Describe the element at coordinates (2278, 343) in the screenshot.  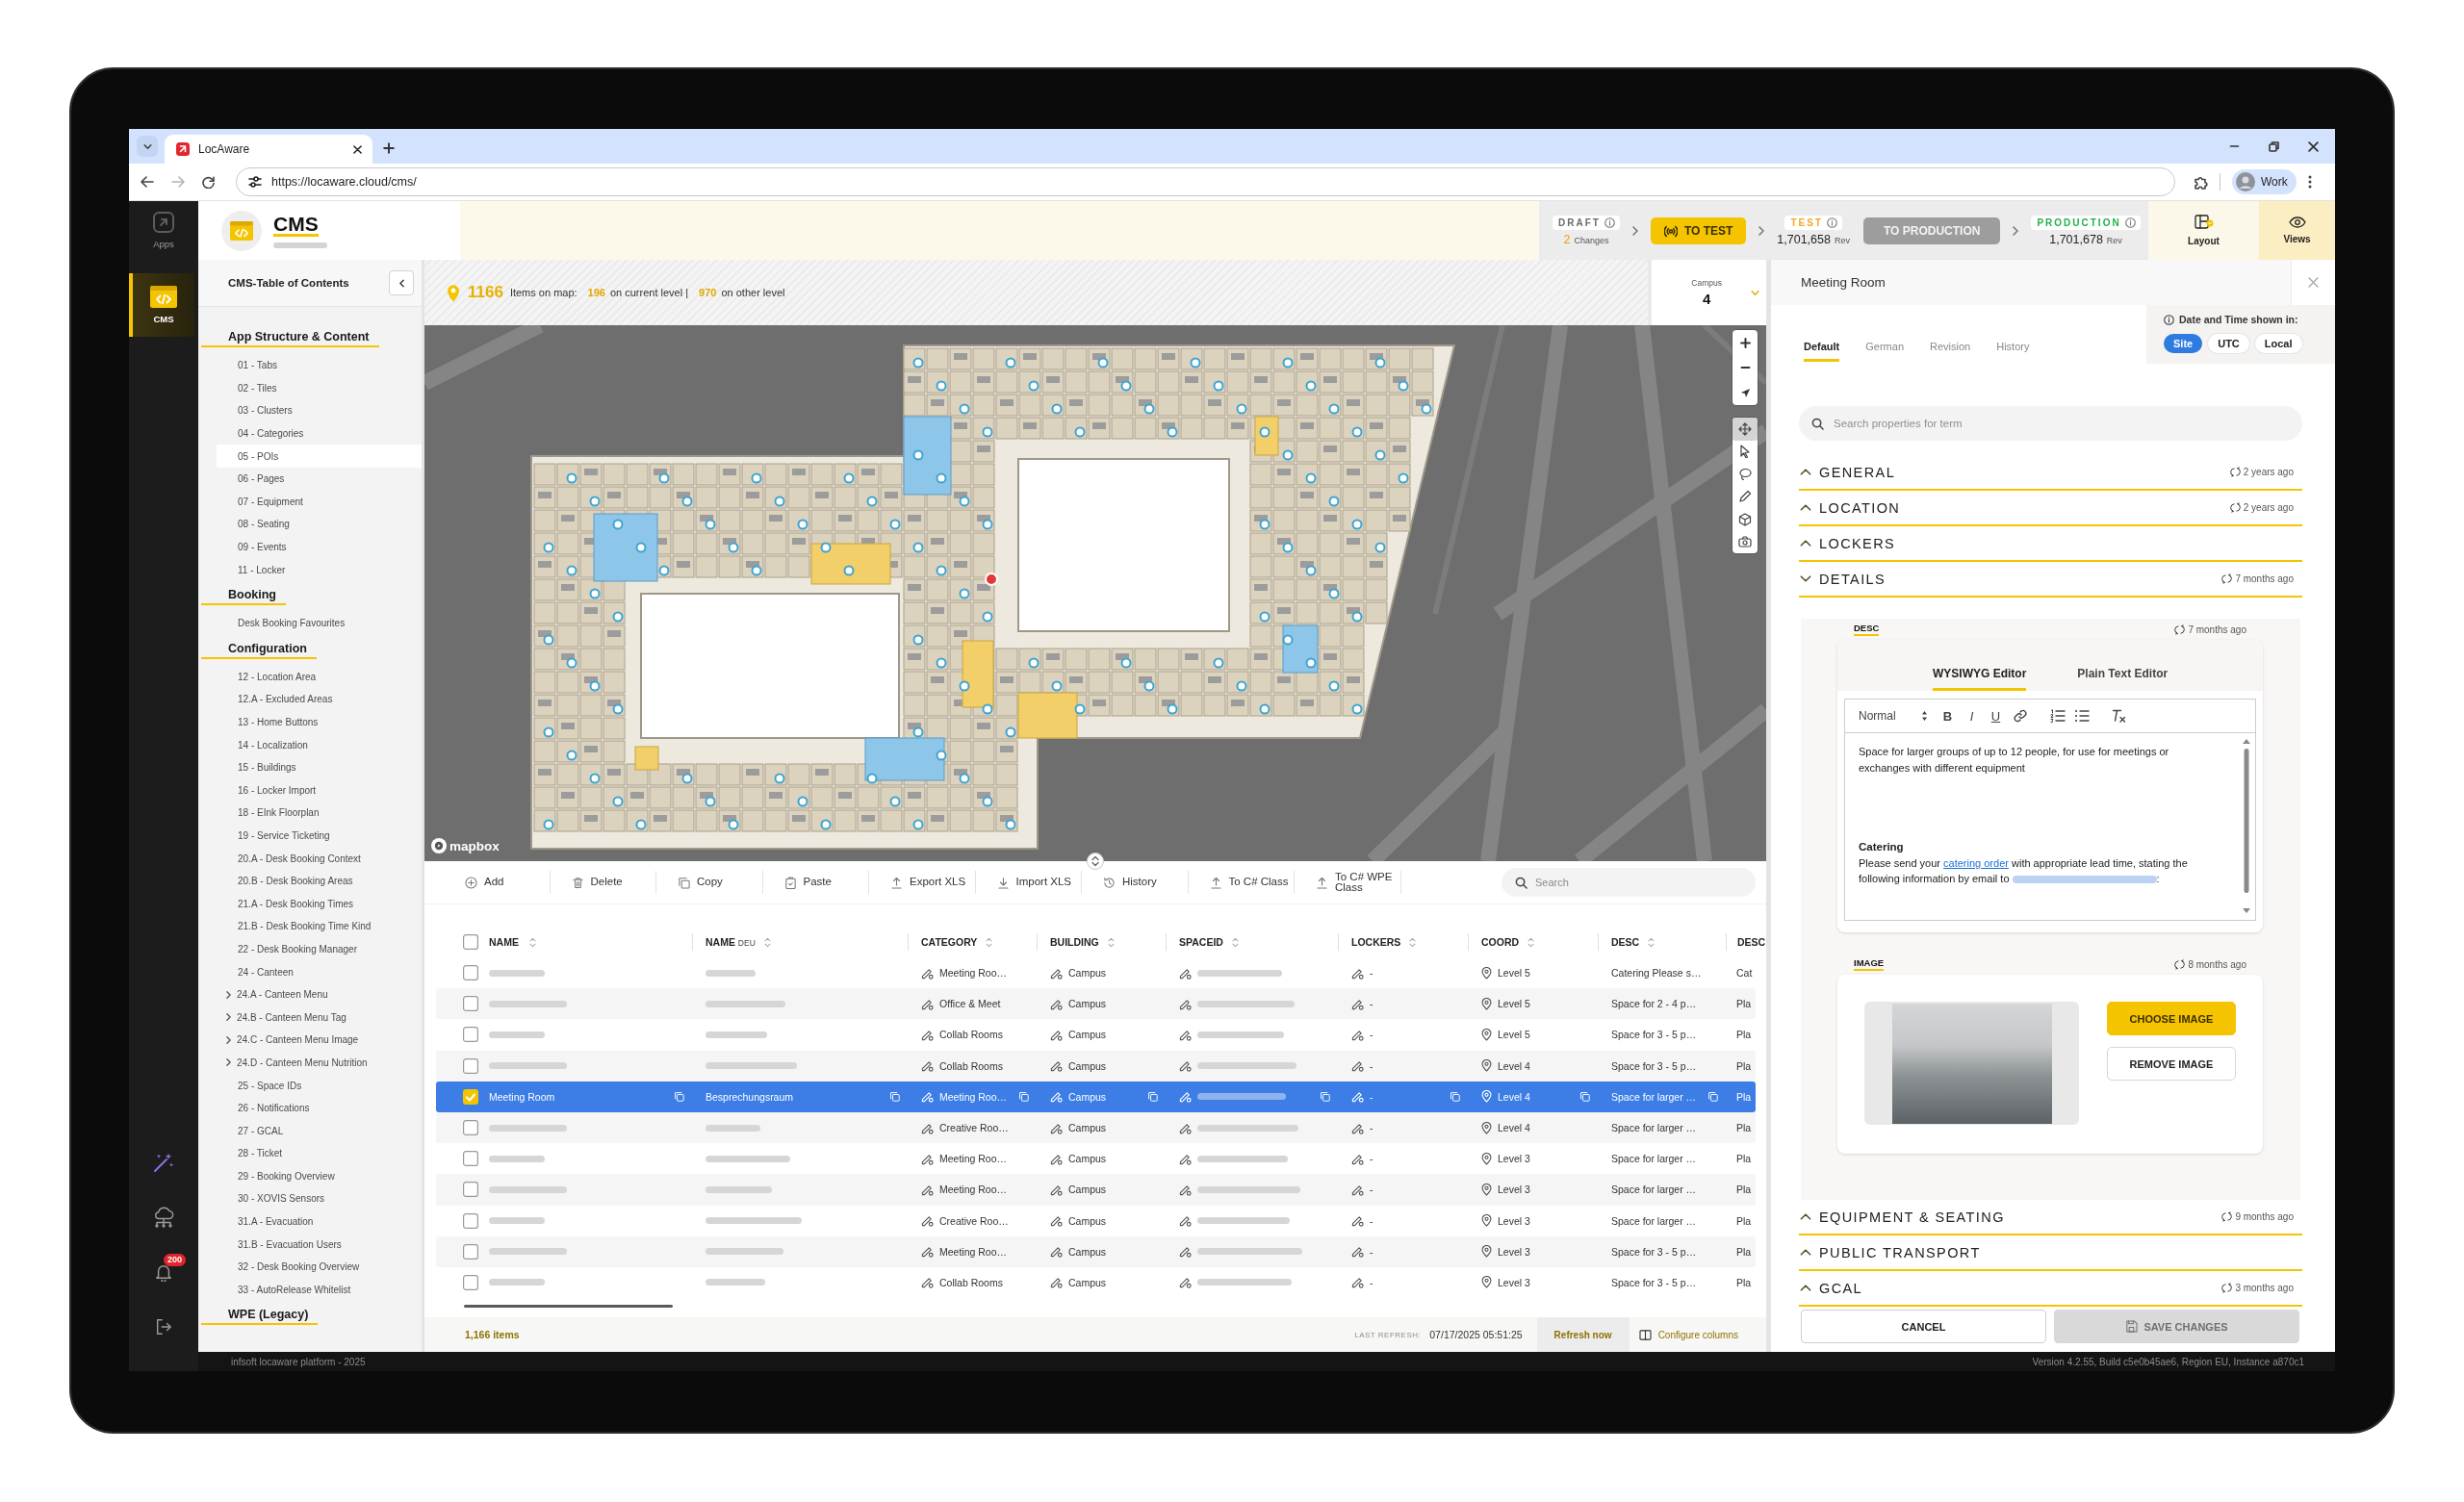
I see `timezone-option: Local` at that location.